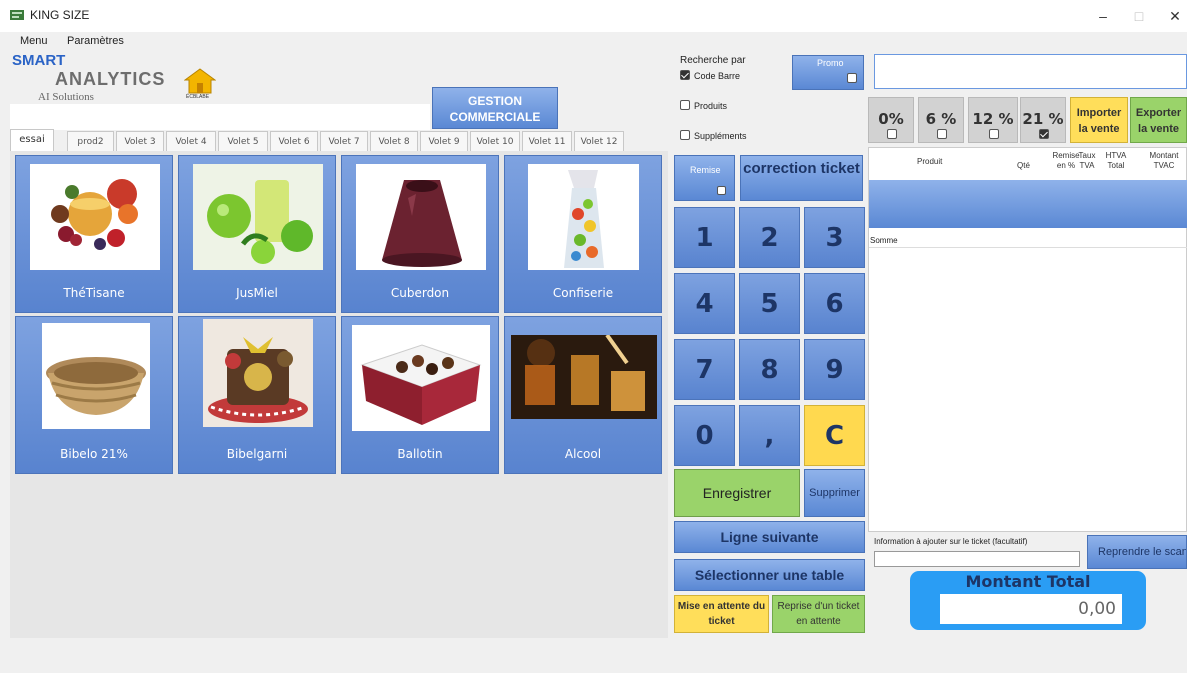  What do you see at coordinates (95, 41) in the screenshot?
I see `menu-item-parametres: Paramètres` at bounding box center [95, 41].